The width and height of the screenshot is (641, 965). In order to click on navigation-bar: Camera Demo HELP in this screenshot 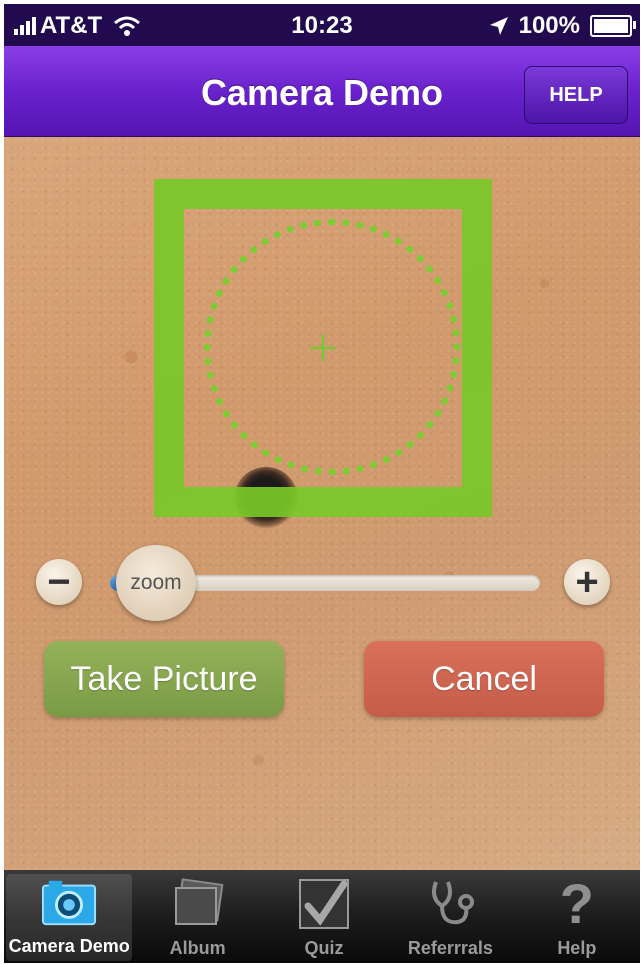, I will do `click(322, 91)`.